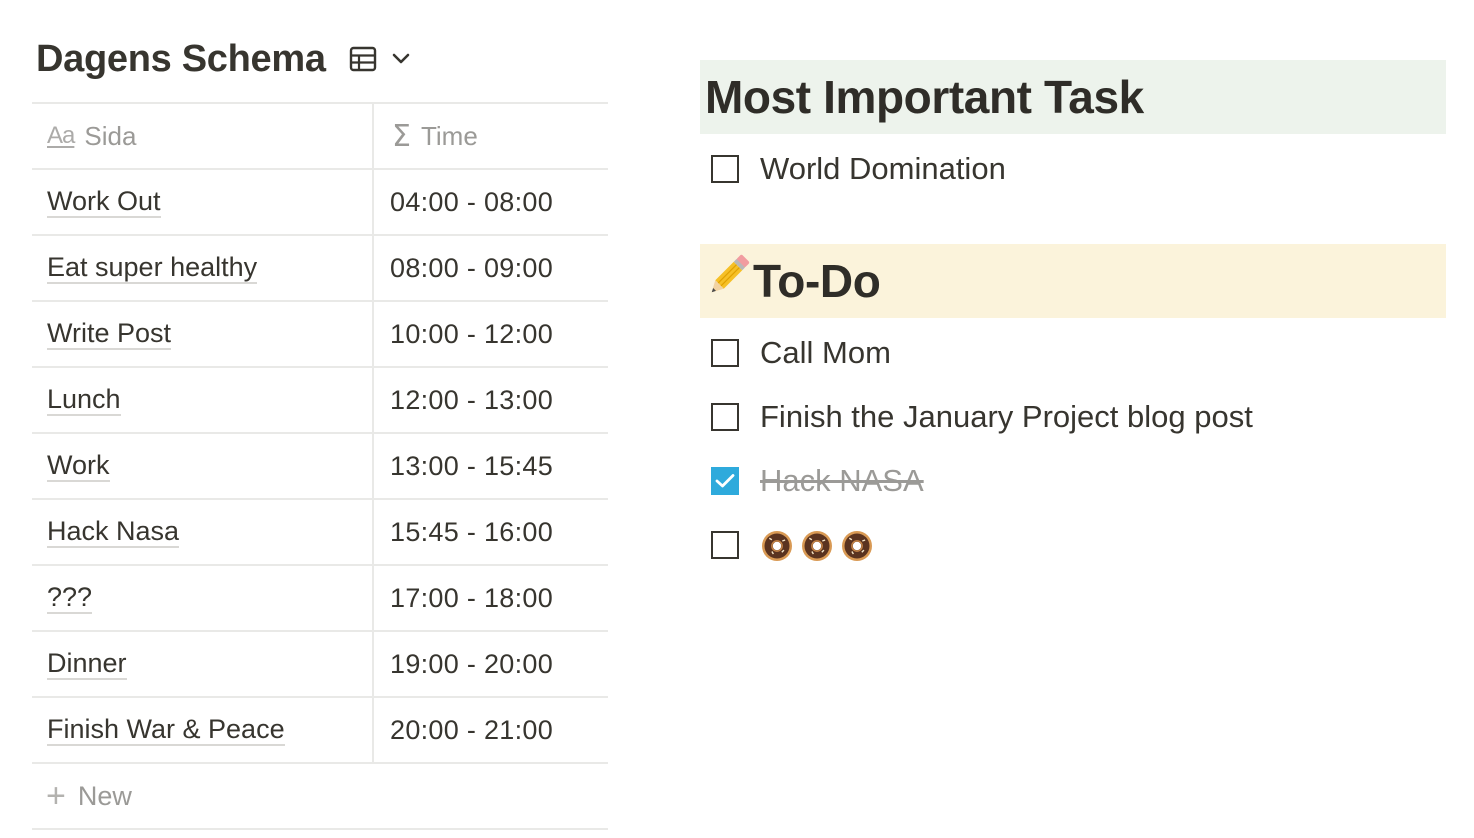 This screenshot has height=838, width=1474. Describe the element at coordinates (61, 135) in the screenshot. I see `text-property-icon: Aa` at that location.